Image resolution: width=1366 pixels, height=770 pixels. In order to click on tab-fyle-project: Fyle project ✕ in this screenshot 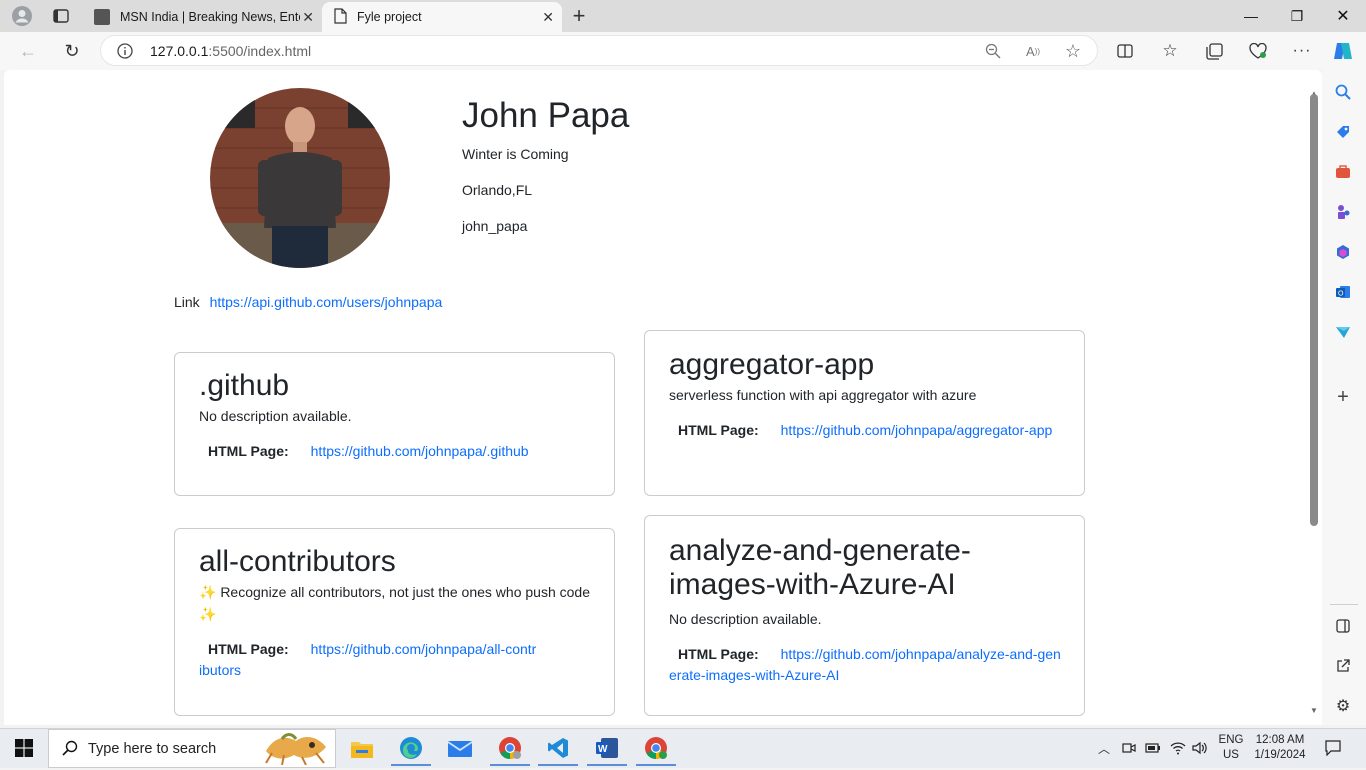, I will do `click(442, 17)`.